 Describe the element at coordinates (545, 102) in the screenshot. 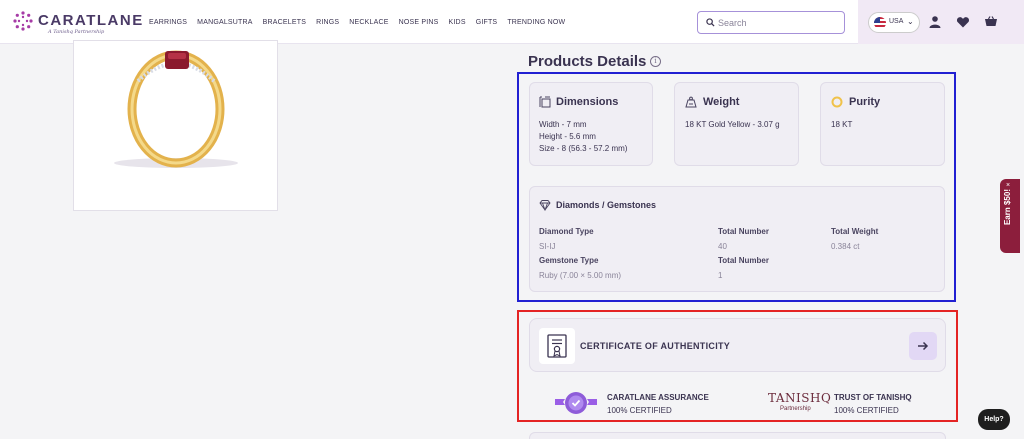

I see `dimensions-icon` at that location.